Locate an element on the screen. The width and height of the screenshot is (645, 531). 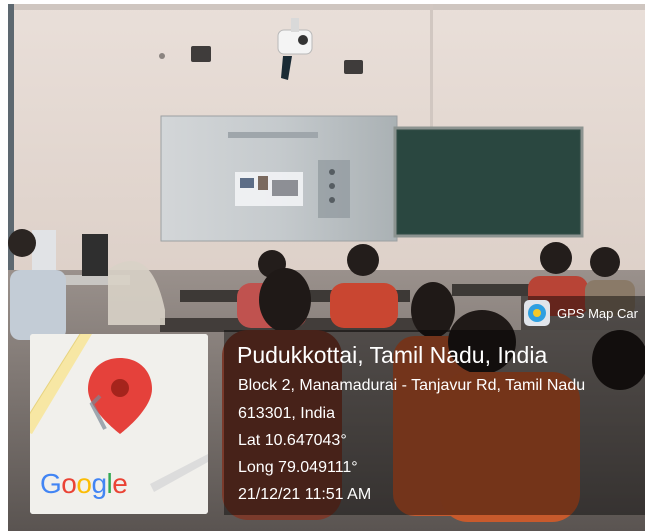
google-logo-letter: e is located at coordinates (120, 483).